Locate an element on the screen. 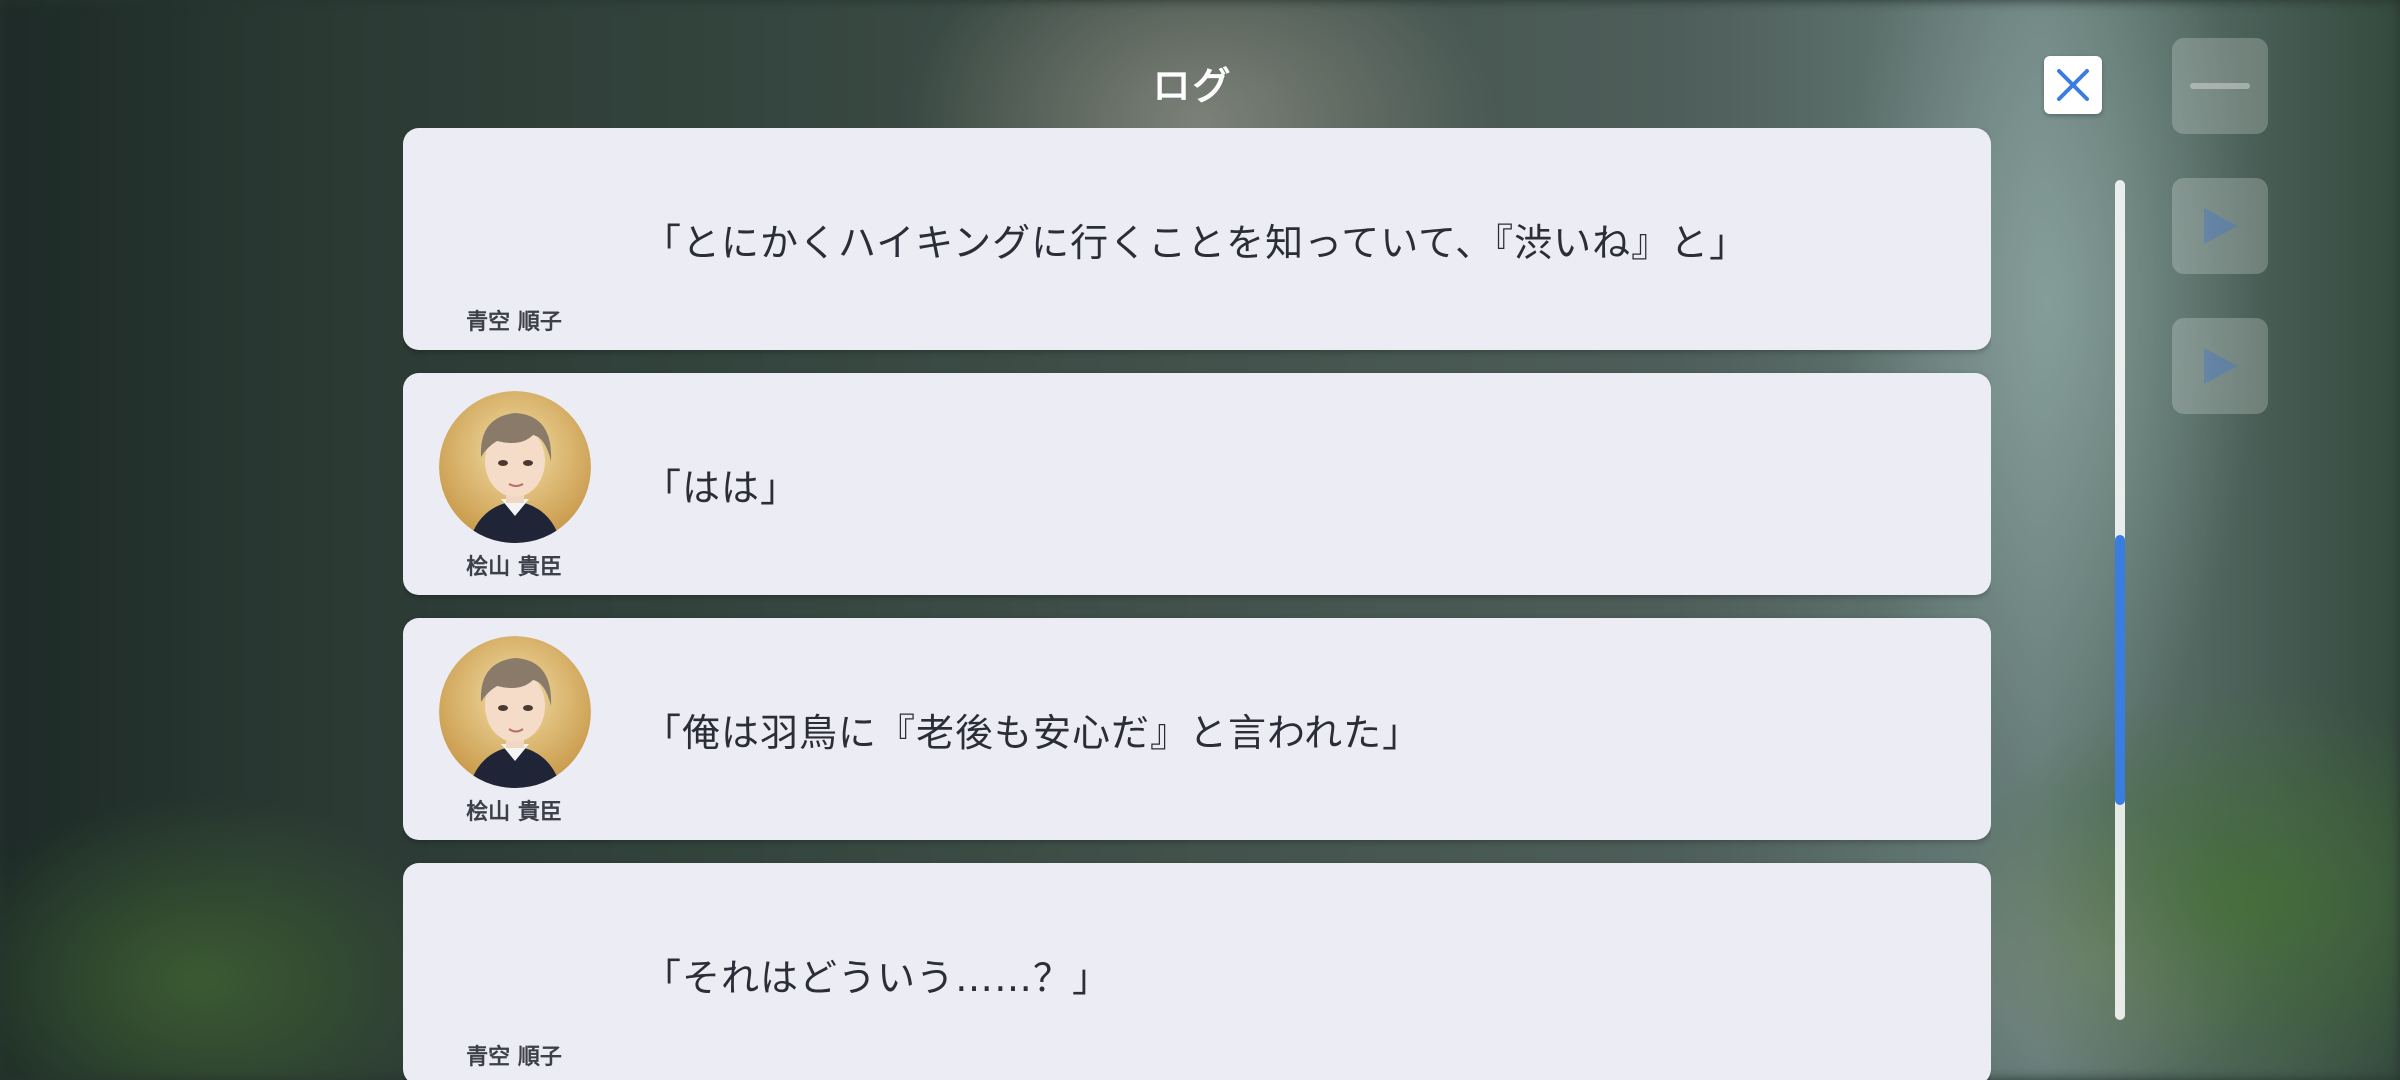 Image resolution: width=2400 pixels, height=1080 pixels. menu-icon is located at coordinates (2220, 86).